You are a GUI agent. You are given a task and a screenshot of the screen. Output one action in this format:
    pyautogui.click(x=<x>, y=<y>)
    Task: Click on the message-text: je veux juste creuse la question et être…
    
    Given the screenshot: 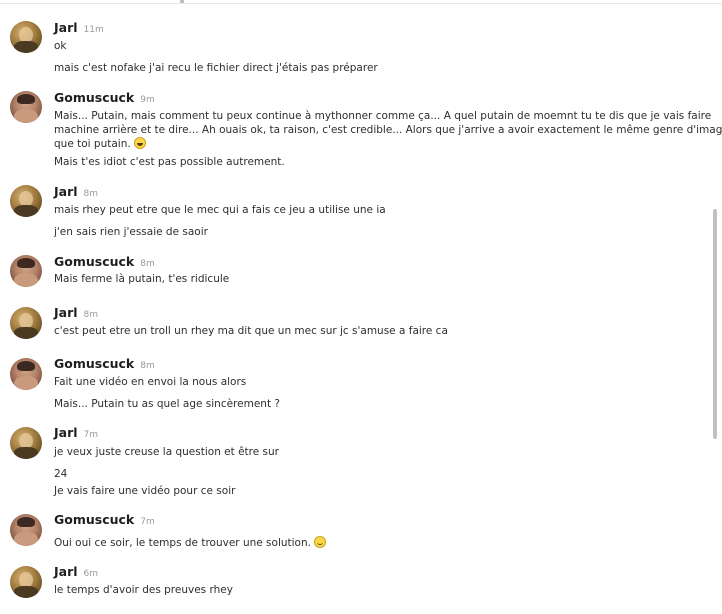 What is the action you would take?
    pyautogui.click(x=167, y=452)
    